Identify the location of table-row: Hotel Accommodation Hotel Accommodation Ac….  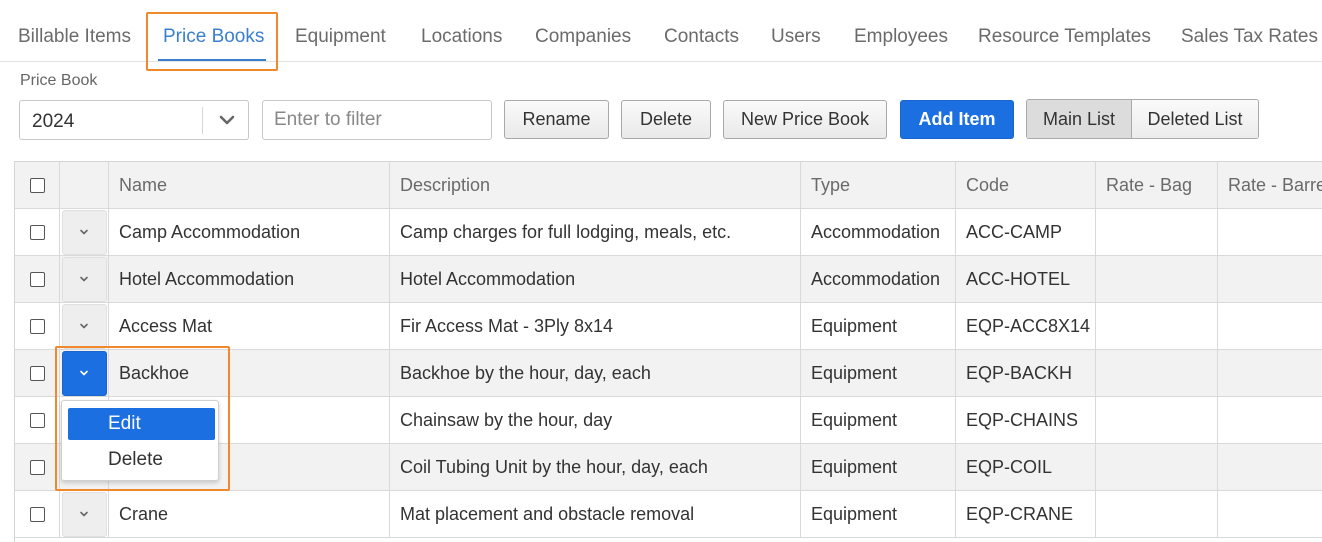
(668, 279).